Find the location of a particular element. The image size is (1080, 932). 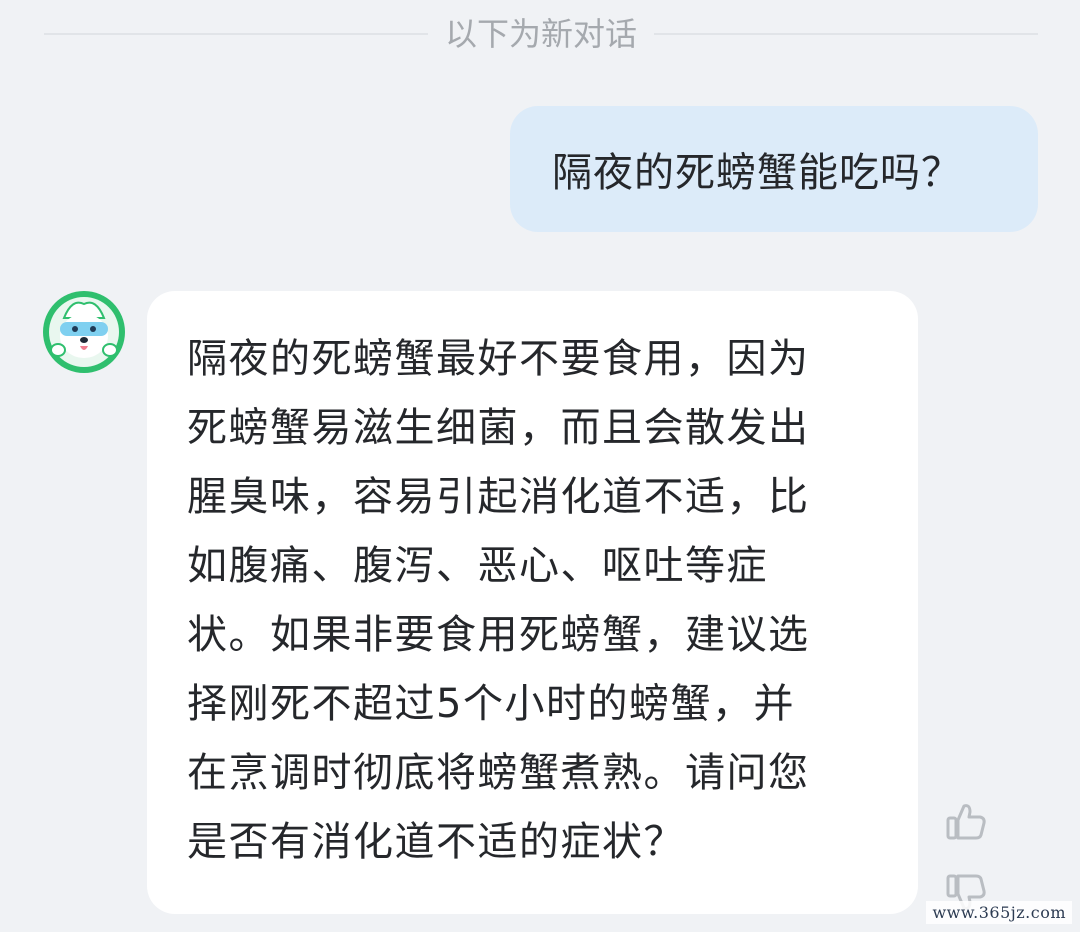

new-conversation-divider: 以下为新对话 is located at coordinates (541, 34).